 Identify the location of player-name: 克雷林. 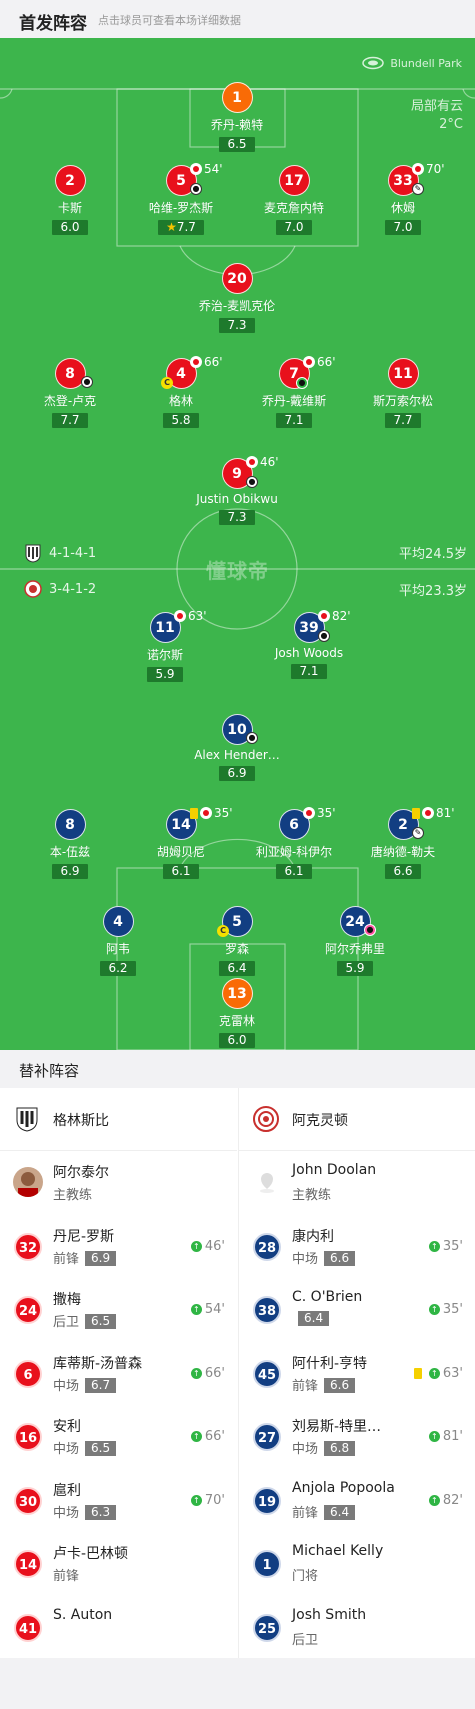
(236, 1021).